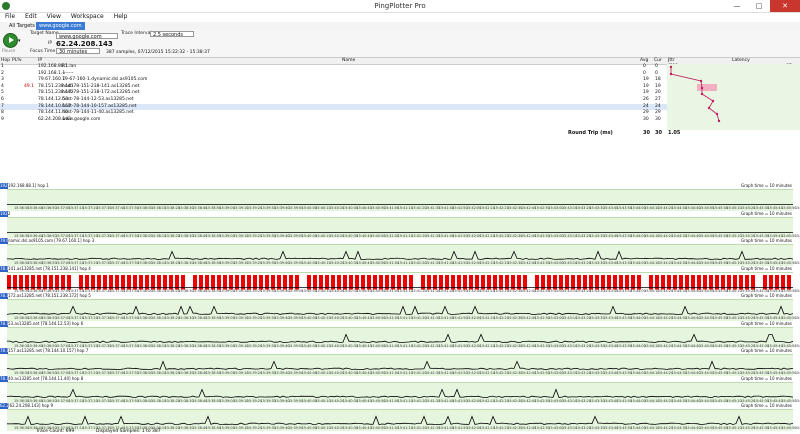 The height and width of the screenshot is (434, 800). Describe the element at coordinates (646, 119) in the screenshot. I see `hop-avg: 30` at that location.